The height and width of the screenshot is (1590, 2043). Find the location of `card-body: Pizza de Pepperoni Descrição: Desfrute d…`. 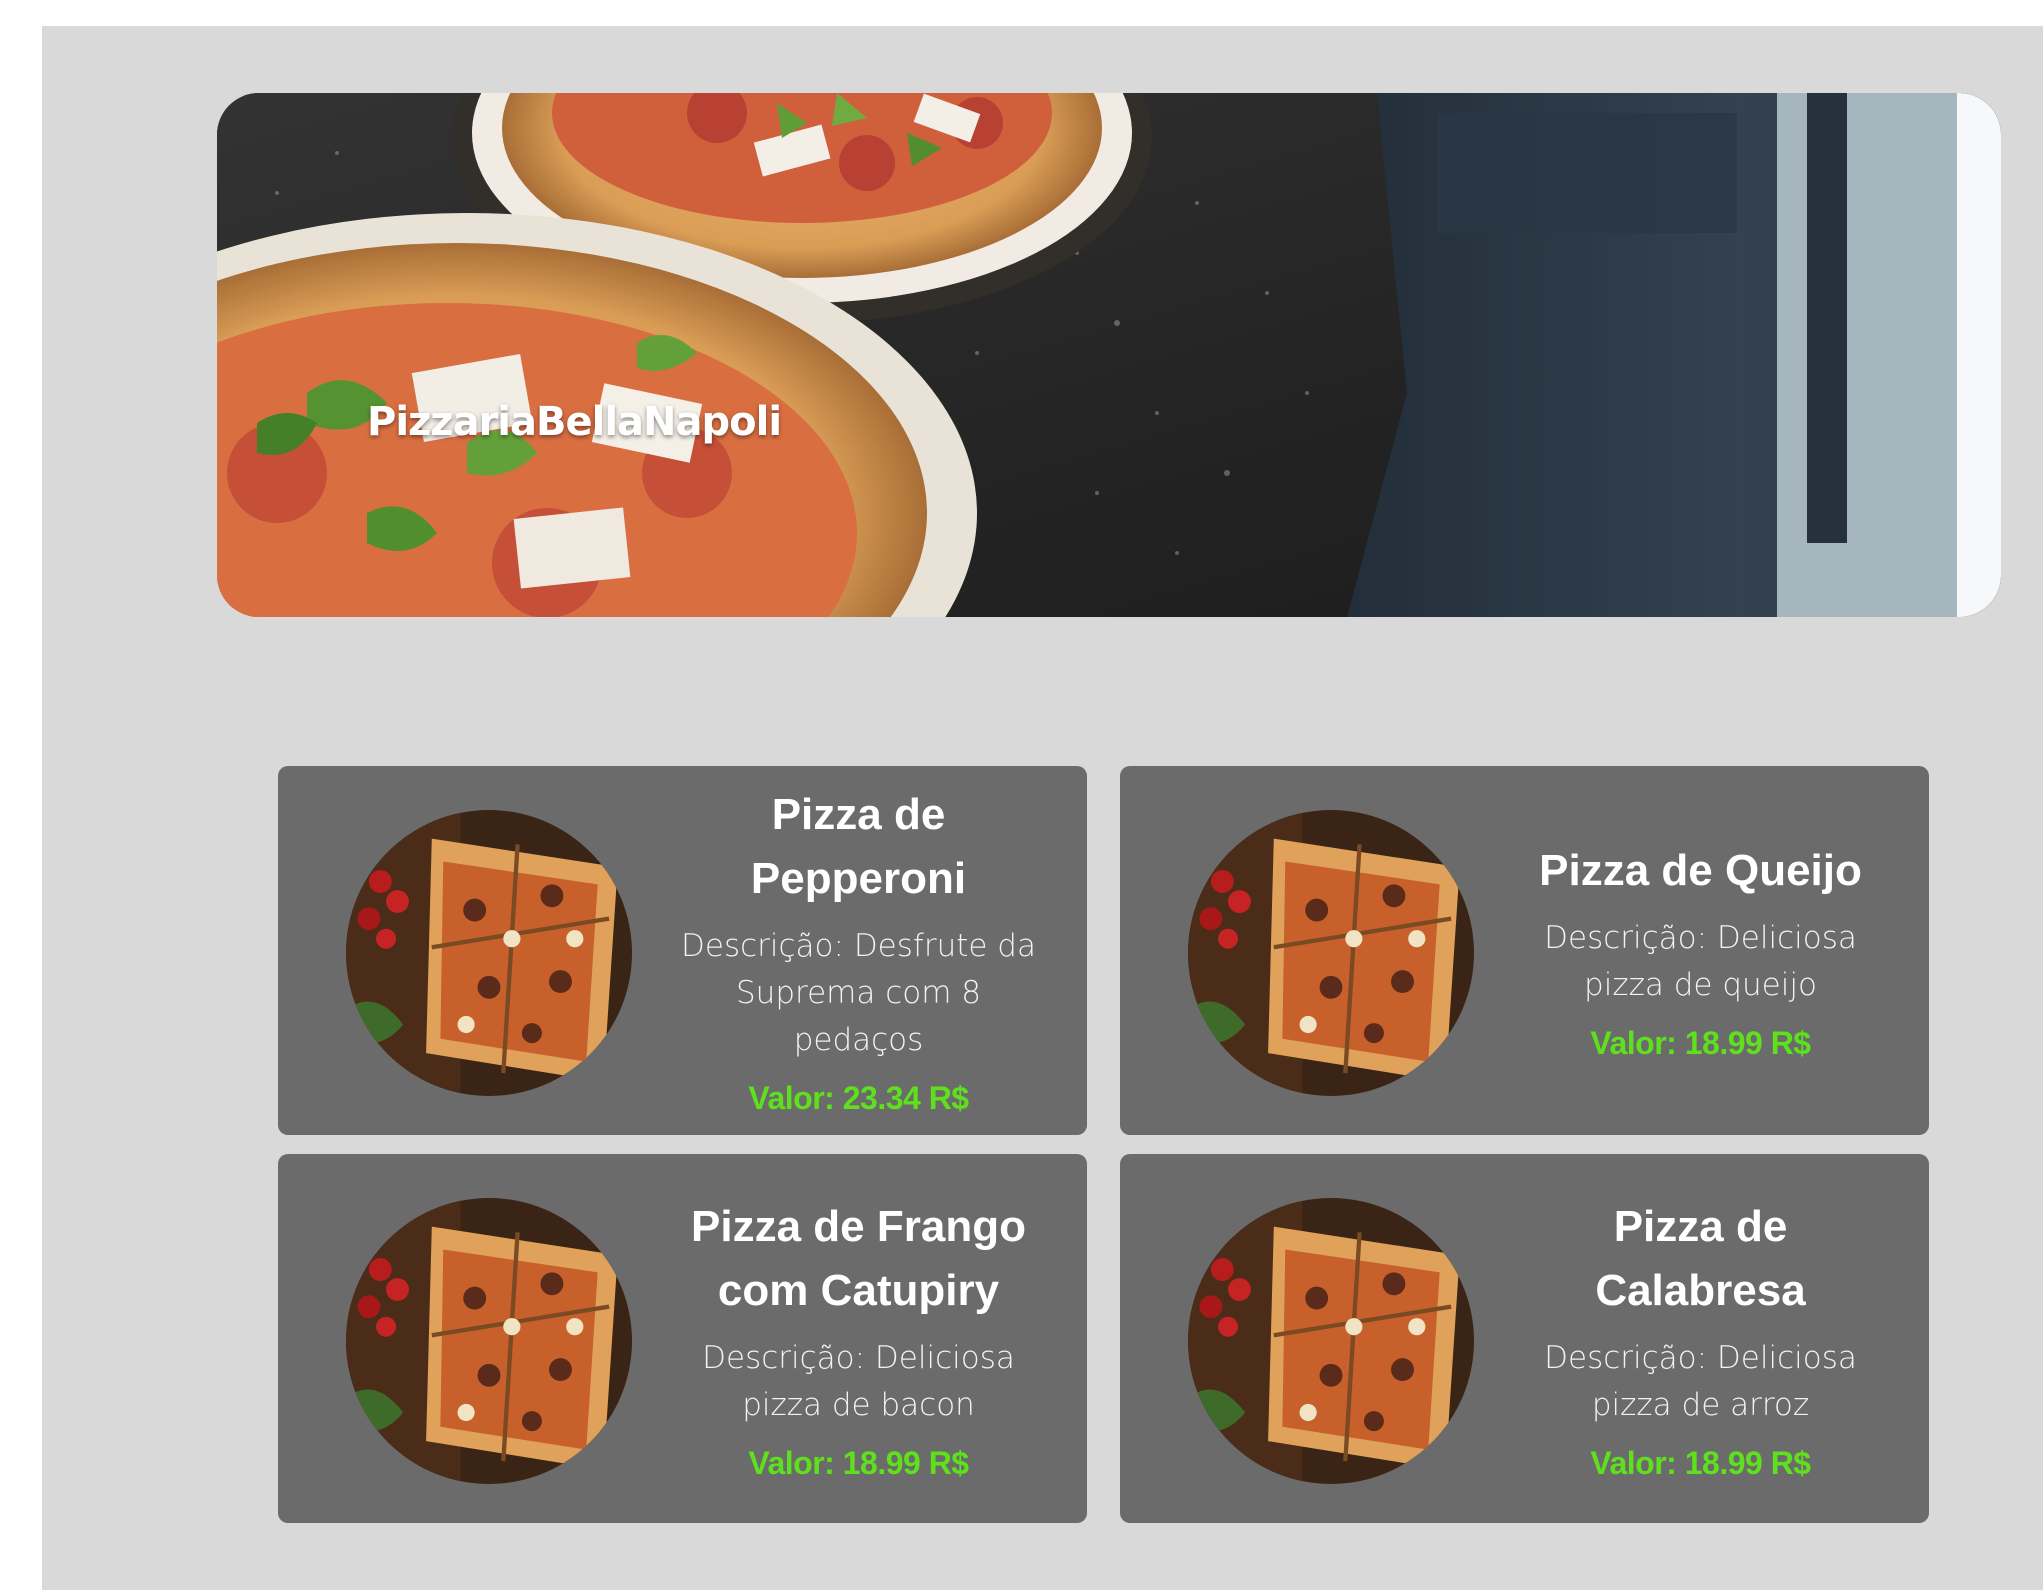

card-body: Pizza de Pepperoni Descrição: Desfrute d… is located at coordinates (858, 950).